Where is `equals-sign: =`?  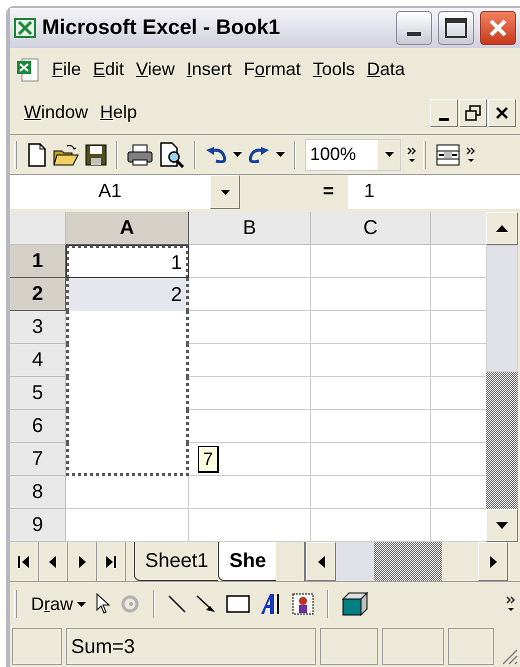 equals-sign: = is located at coordinates (328, 192).